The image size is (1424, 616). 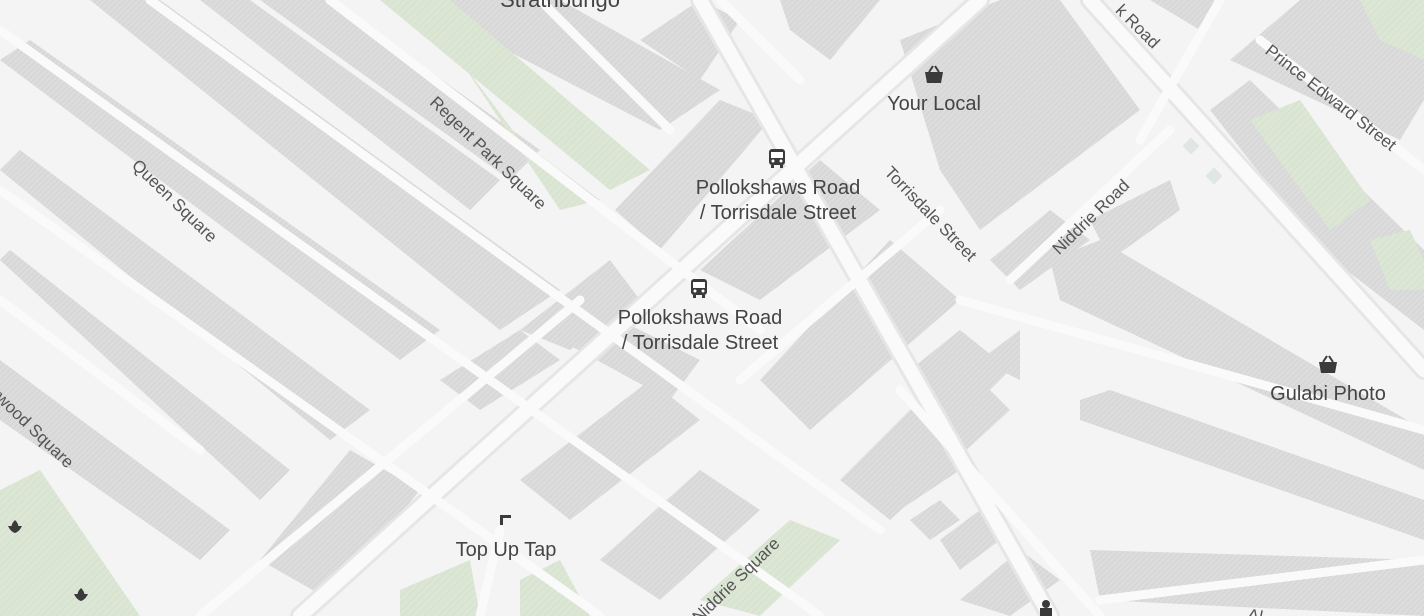 I want to click on poi-label-gulabi-photo: Gulabi Photo, so click(x=1328, y=394).